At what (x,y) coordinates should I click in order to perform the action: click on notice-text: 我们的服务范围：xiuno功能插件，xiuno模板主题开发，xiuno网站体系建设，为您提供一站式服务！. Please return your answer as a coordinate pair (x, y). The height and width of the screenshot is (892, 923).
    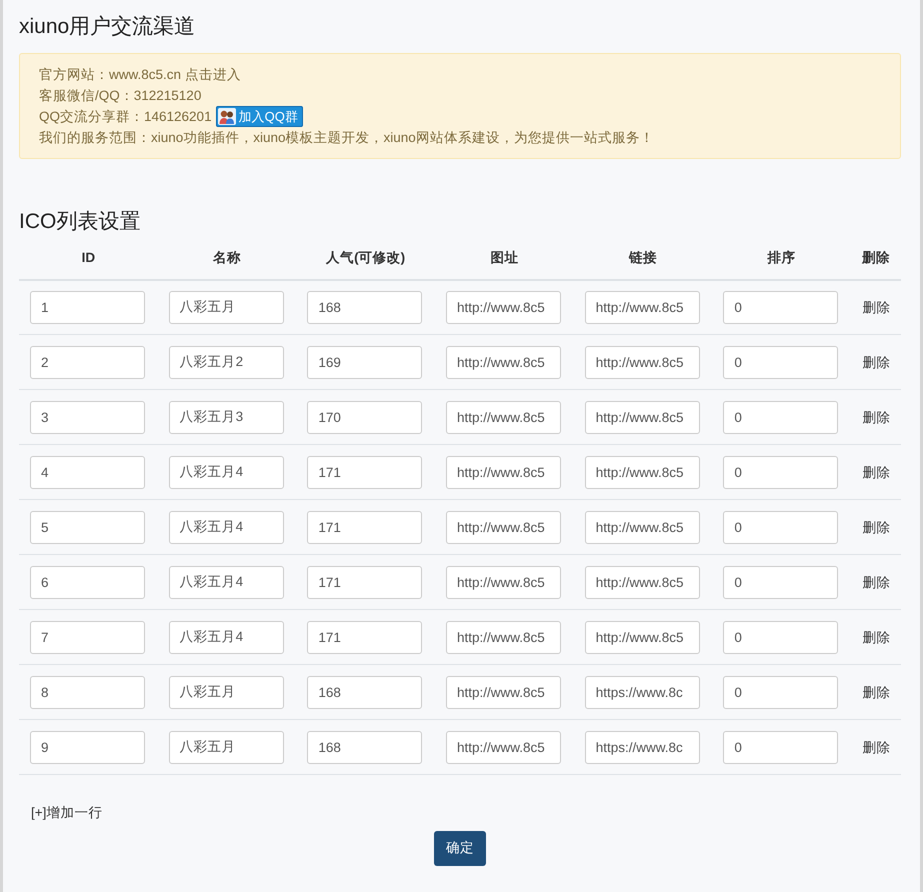
    Looking at the image, I should click on (346, 138).